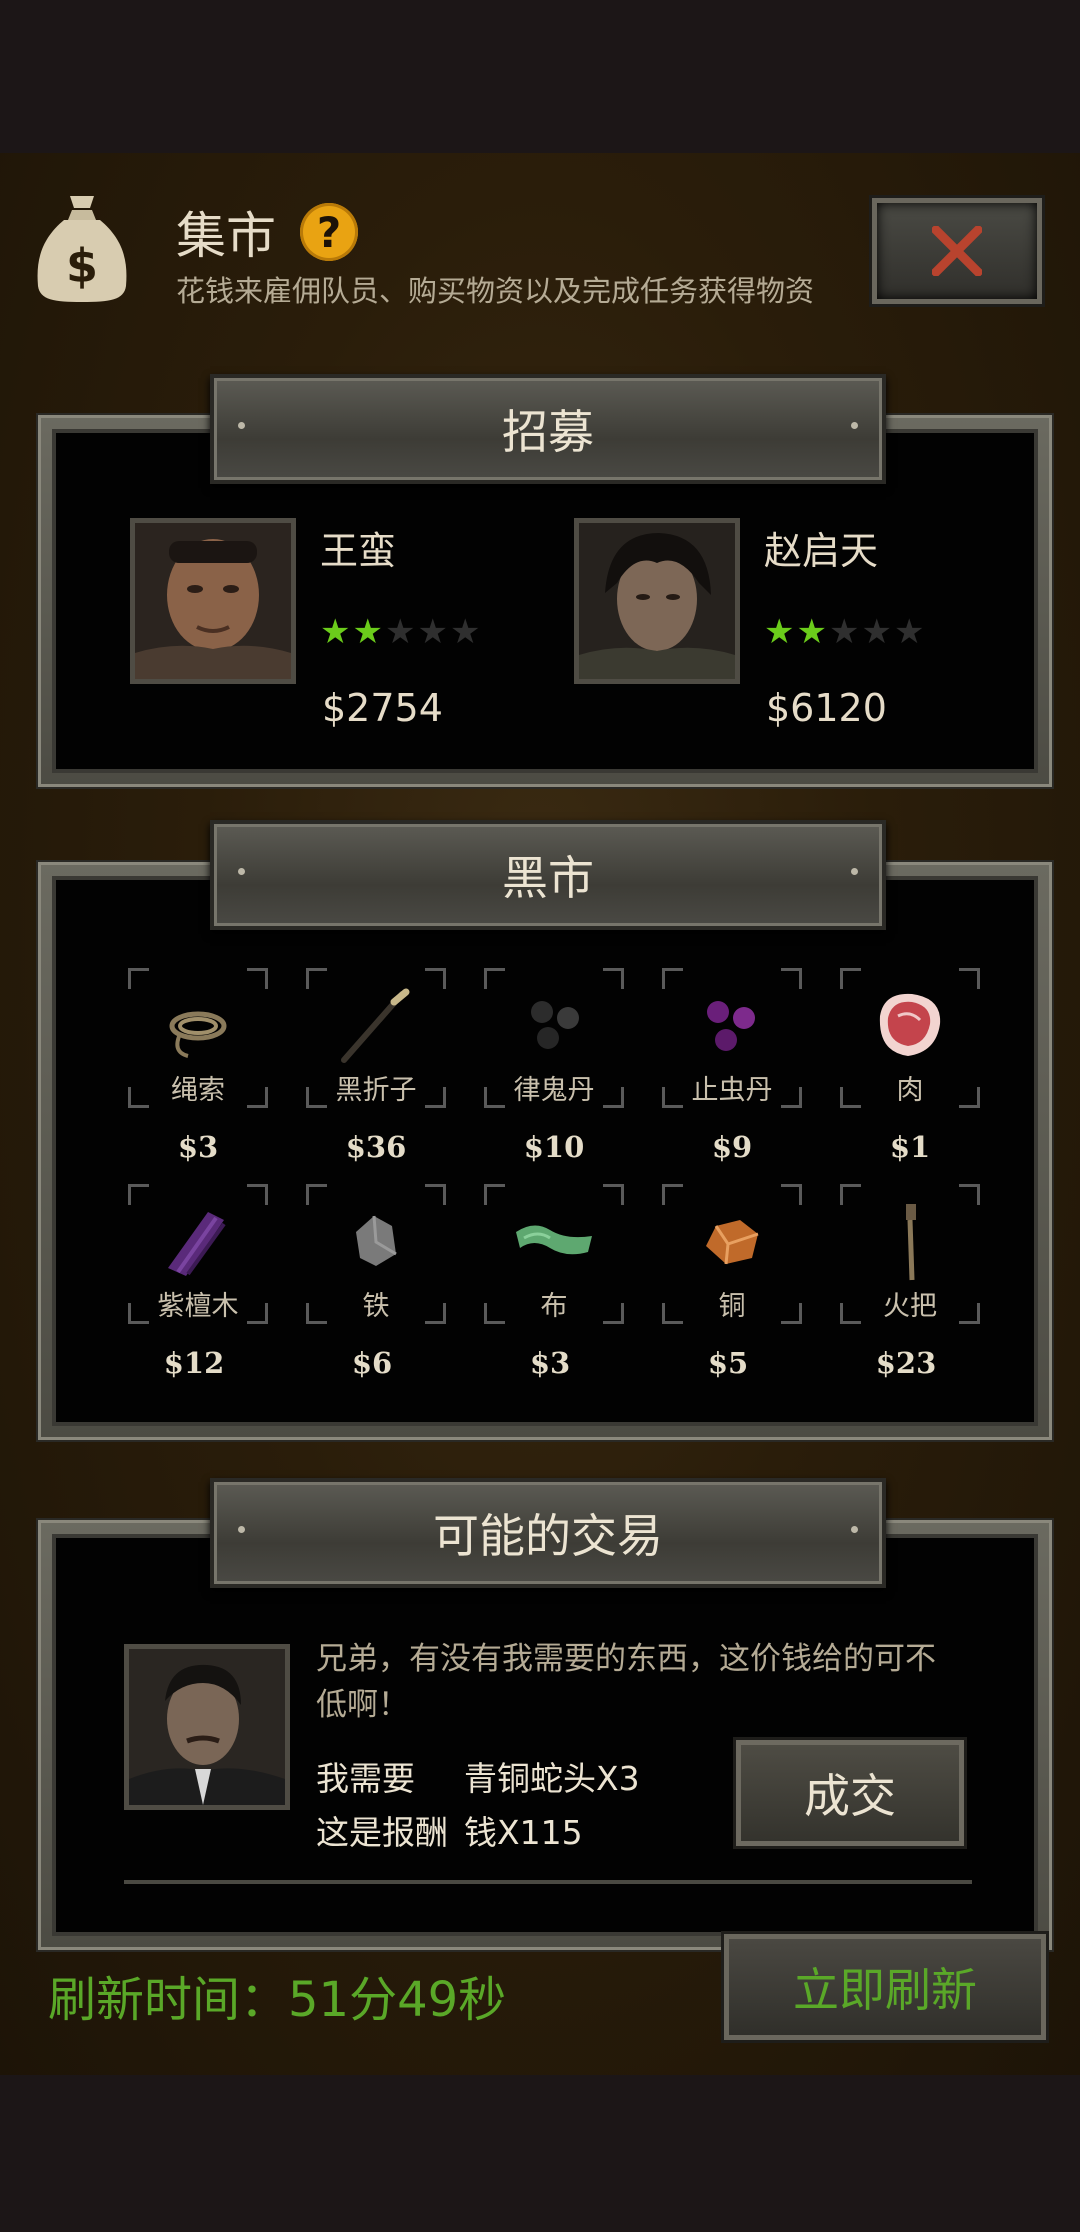 The width and height of the screenshot is (1080, 2232). I want to click on item-name: 止虫丹, so click(732, 1090).